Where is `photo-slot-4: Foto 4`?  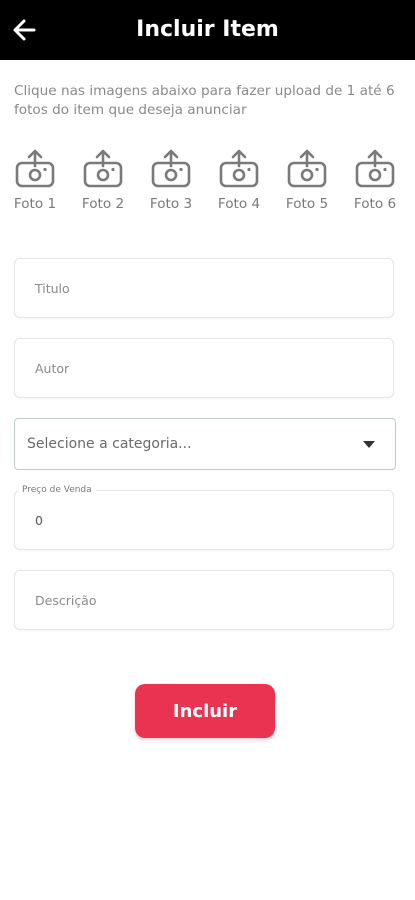
photo-slot-4: Foto 4 is located at coordinates (239, 182).